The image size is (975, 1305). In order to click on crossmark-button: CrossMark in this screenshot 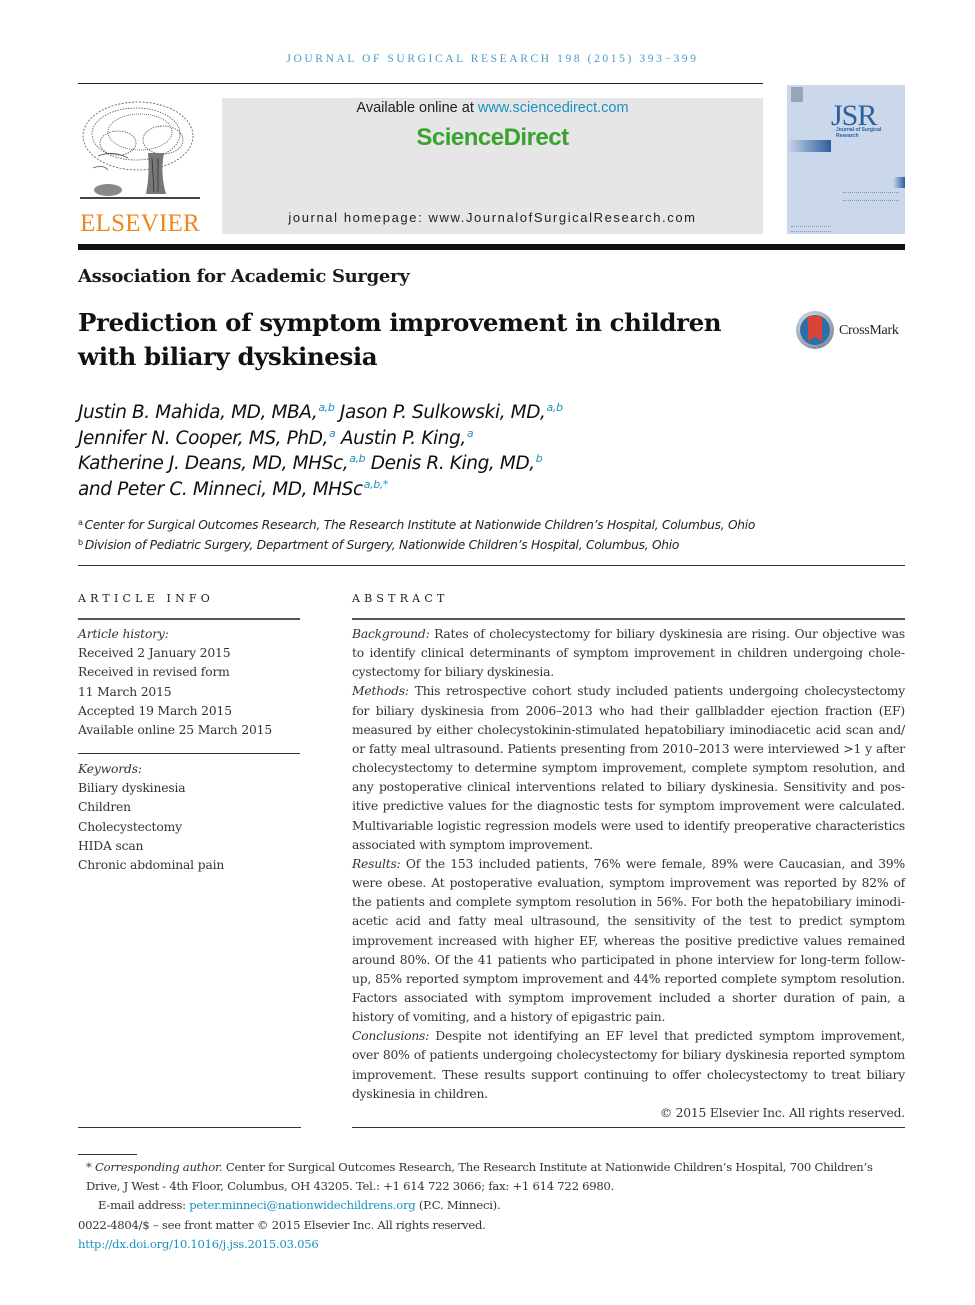, I will do `click(852, 334)`.